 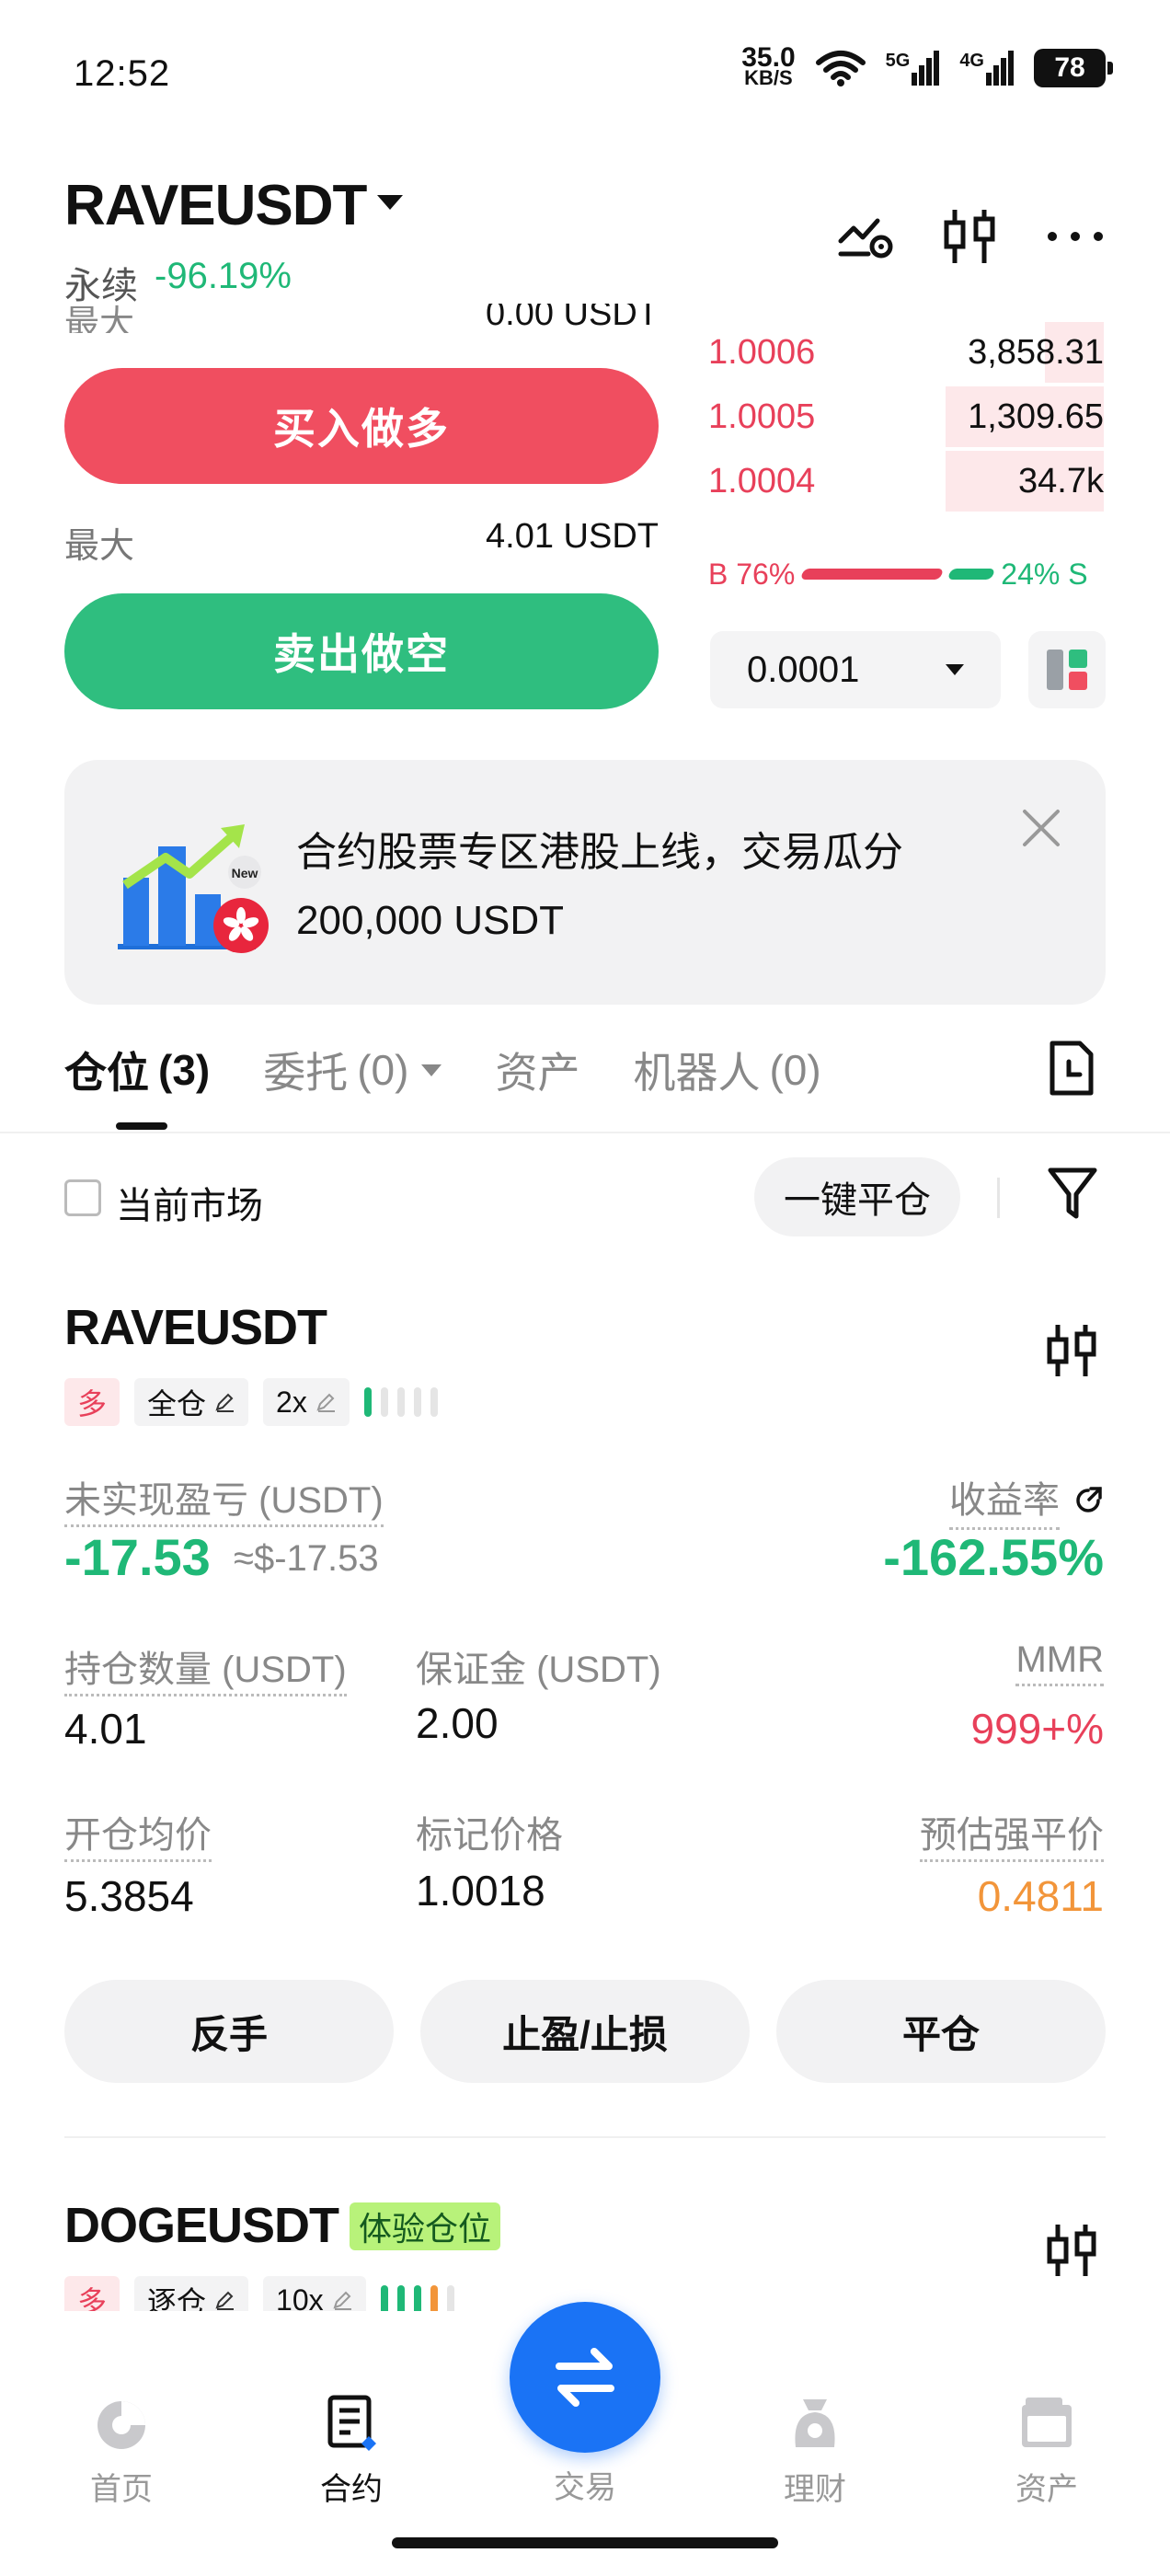 I want to click on roe-value: -162.55%, so click(x=993, y=1557).